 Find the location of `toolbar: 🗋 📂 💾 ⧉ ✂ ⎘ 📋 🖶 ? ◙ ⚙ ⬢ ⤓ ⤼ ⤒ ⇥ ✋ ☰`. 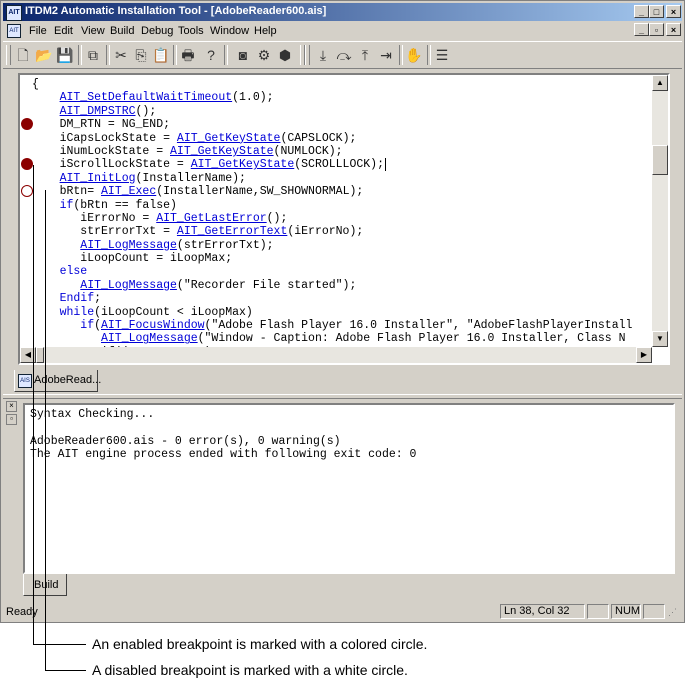

toolbar: 🗋 📂 💾 ⧉ ✂ ⎘ 📋 🖶 ? ◙ ⚙ ⬢ ⤓ ⤼ ⤒ ⇥ ✋ ☰ is located at coordinates (342, 55).